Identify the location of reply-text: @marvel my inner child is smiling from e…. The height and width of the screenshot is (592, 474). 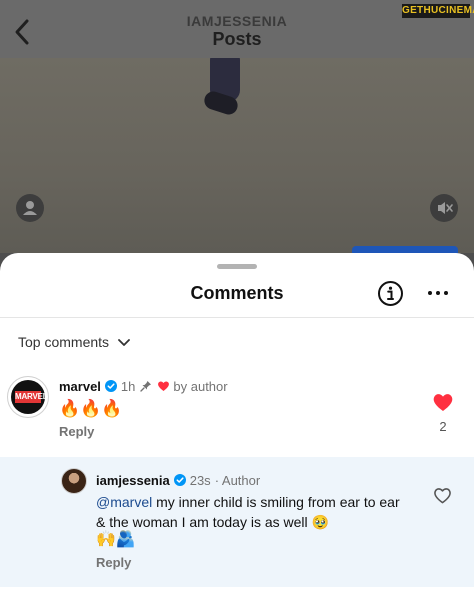
(254, 512).